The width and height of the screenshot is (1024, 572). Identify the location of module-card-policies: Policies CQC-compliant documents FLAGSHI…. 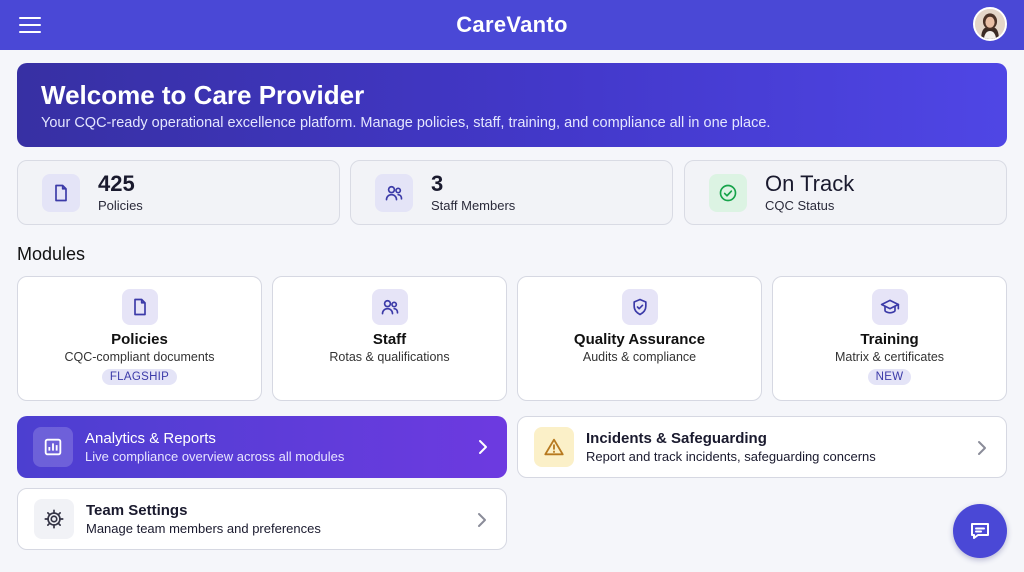
(139, 338).